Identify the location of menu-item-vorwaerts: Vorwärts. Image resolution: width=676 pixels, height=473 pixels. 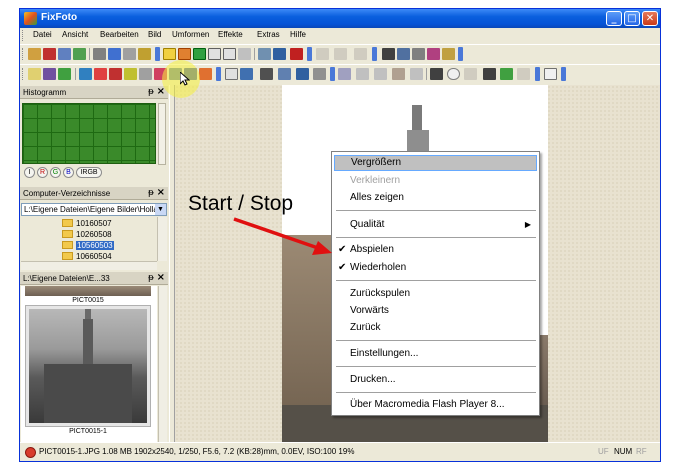
(435, 311).